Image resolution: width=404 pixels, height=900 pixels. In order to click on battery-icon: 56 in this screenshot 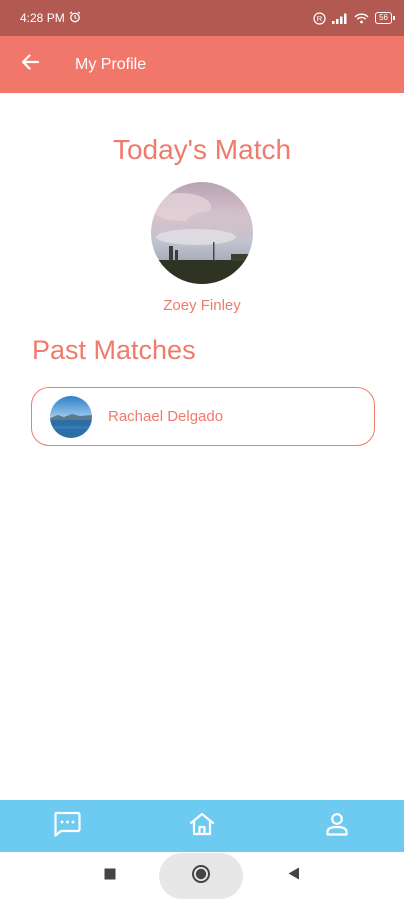, I will do `click(385, 18)`.